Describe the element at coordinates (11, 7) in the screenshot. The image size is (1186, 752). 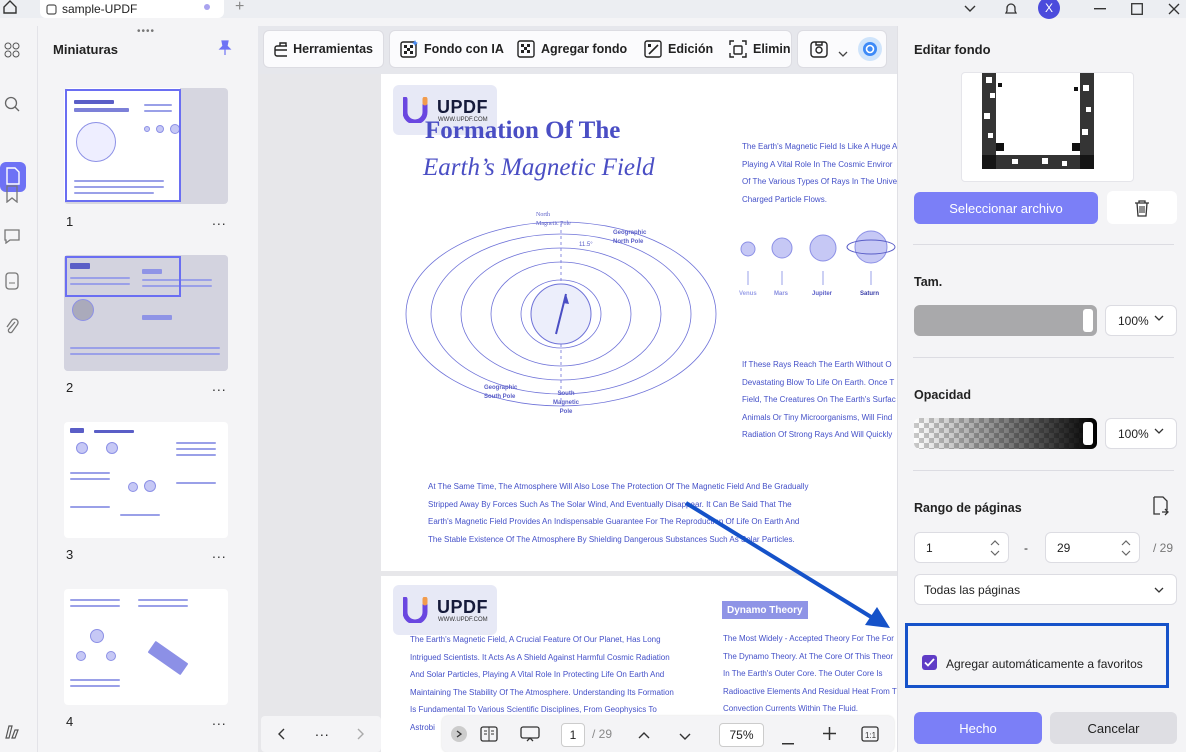
I see `home-icon` at that location.